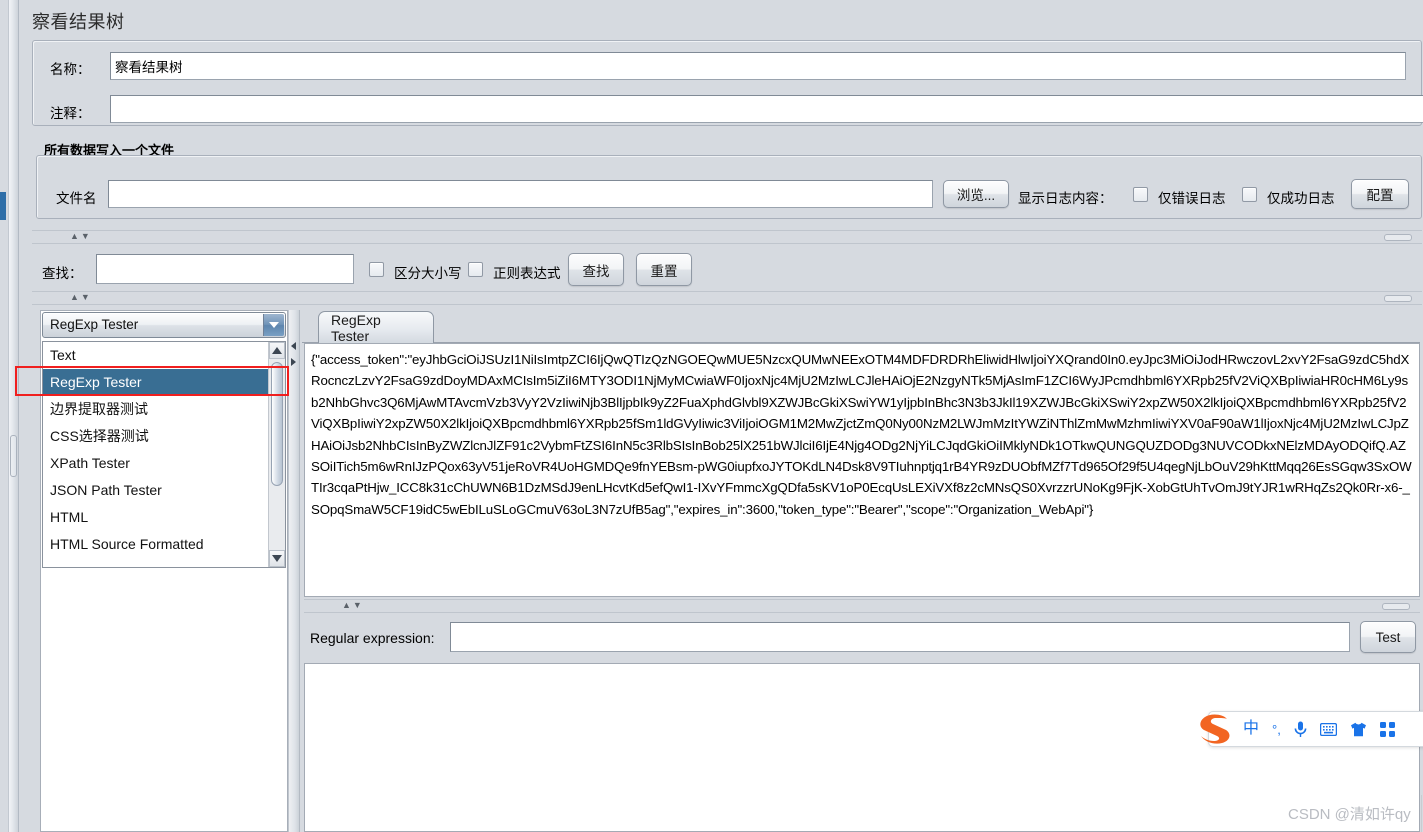 The image size is (1423, 832). Describe the element at coordinates (273, 325) in the screenshot. I see `chevron-down-icon` at that location.